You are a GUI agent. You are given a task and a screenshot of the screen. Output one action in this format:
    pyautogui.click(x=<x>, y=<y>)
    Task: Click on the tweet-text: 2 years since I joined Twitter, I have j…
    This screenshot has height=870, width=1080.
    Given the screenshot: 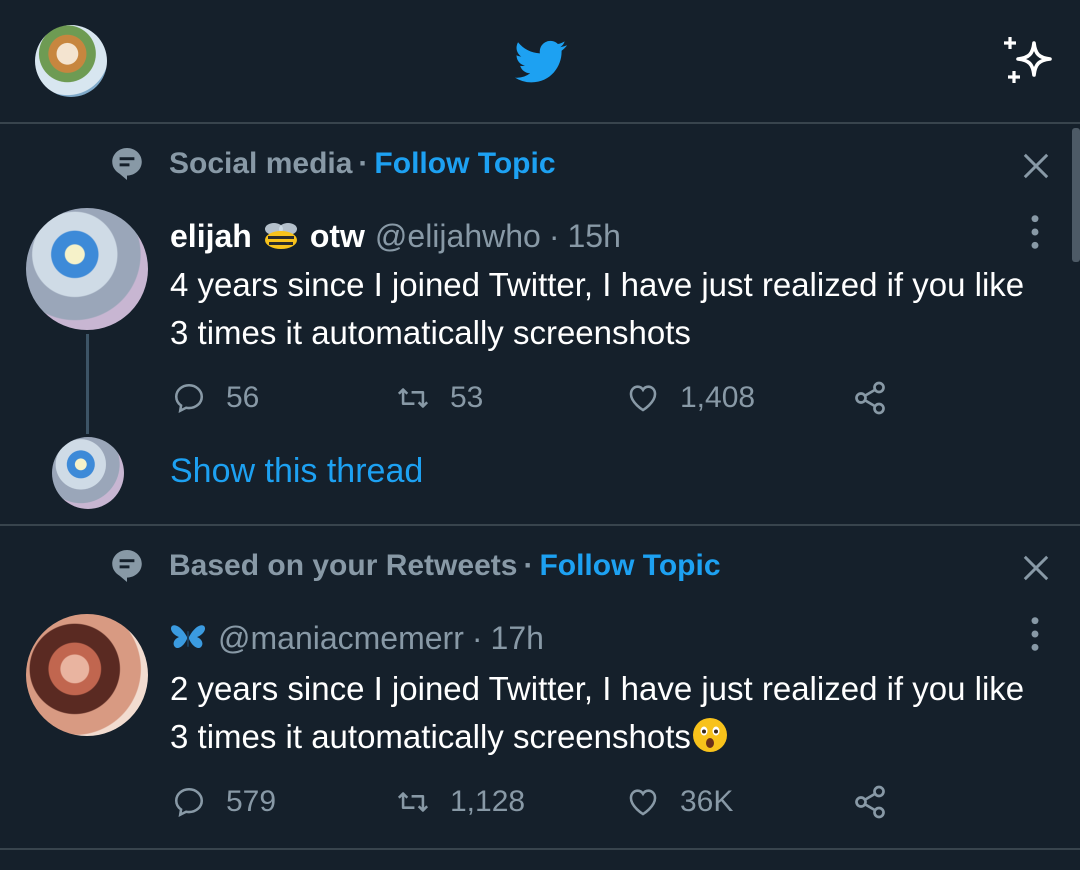 What is the action you would take?
    pyautogui.click(x=597, y=712)
    